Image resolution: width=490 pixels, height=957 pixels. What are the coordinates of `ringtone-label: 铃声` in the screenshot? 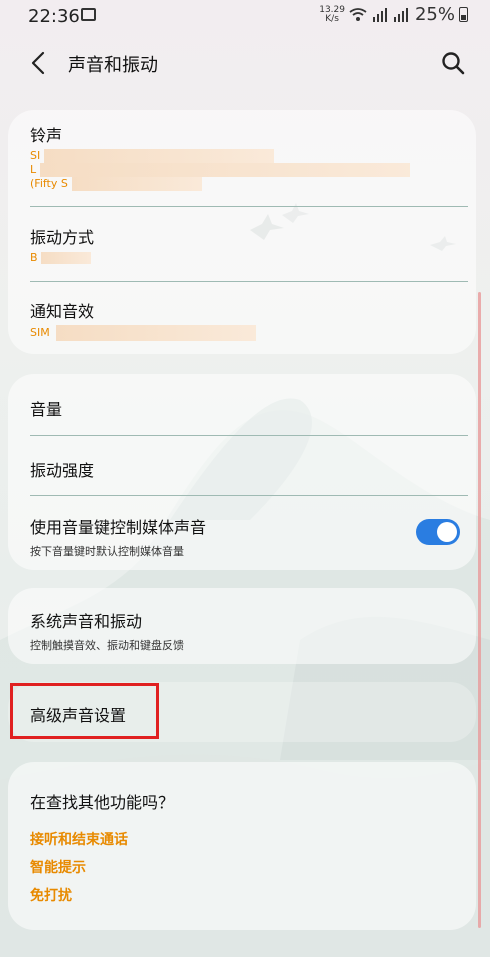 It's located at (46, 135).